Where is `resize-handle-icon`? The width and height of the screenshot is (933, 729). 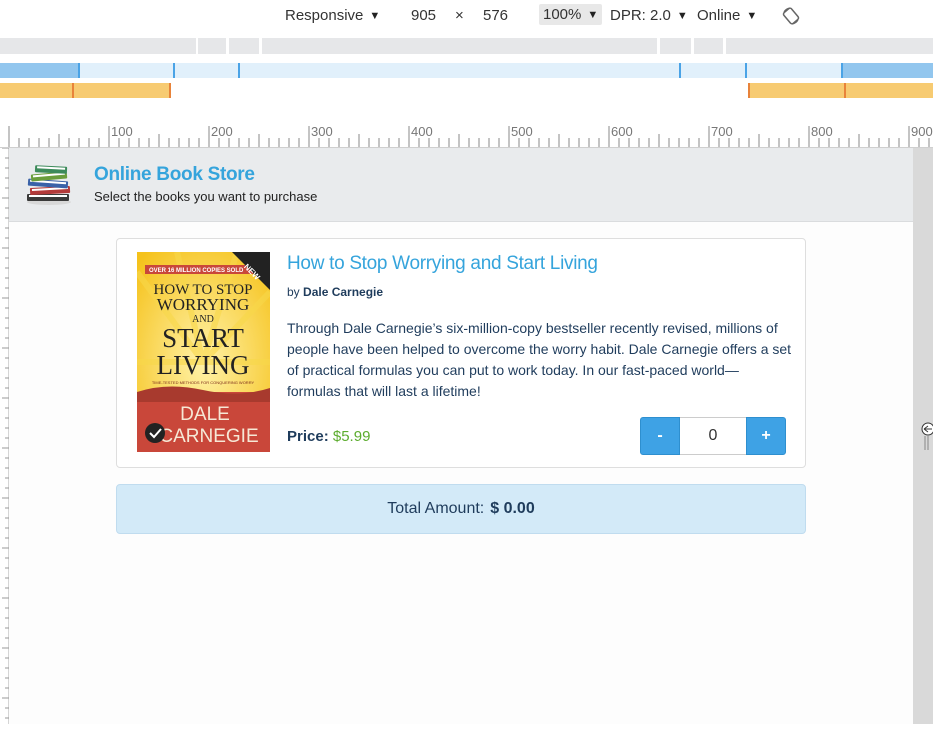
resize-handle-icon is located at coordinates (927, 435).